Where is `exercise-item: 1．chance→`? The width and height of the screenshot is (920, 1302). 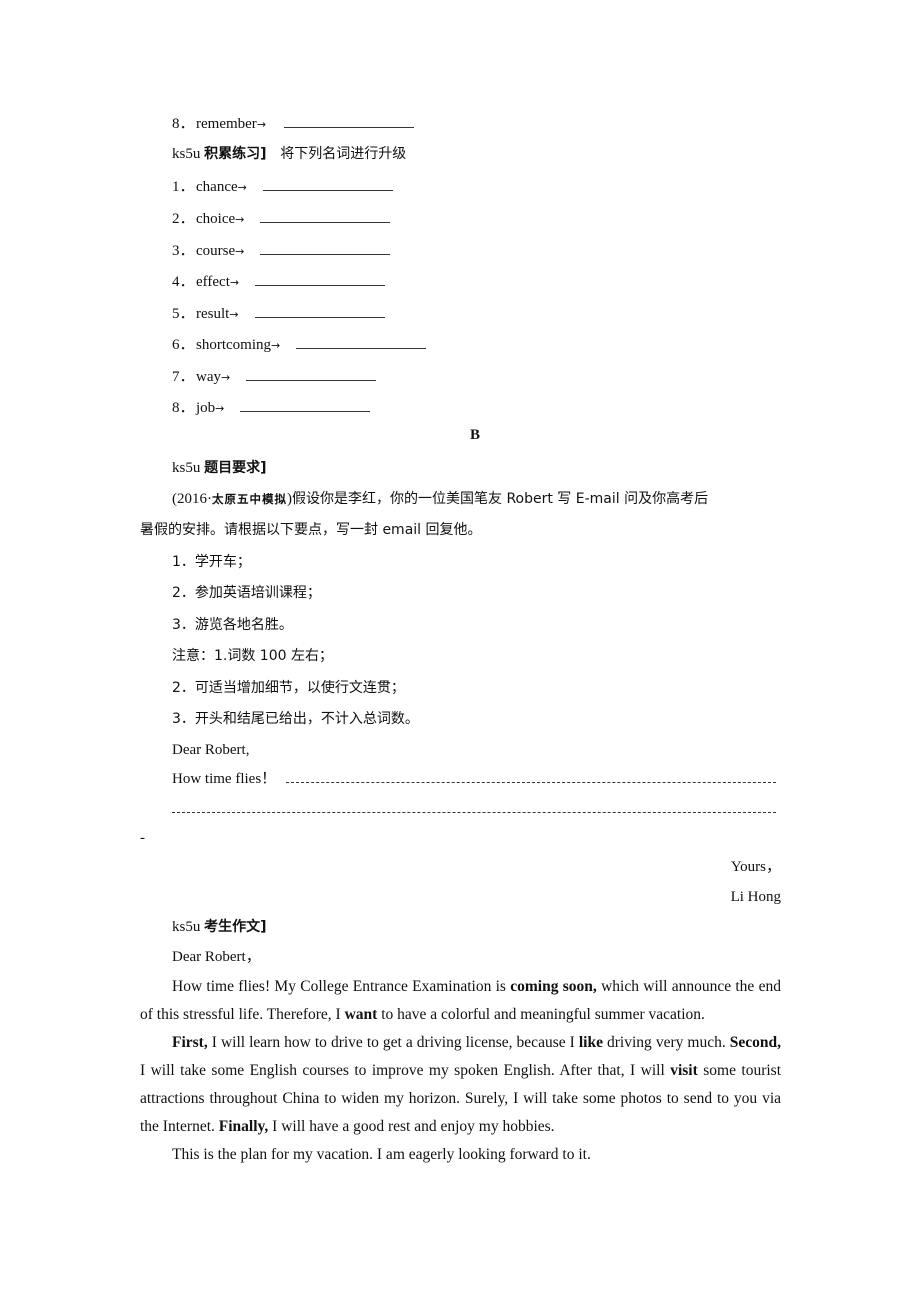
exercise-item: 1．chance→ is located at coordinates (282, 186).